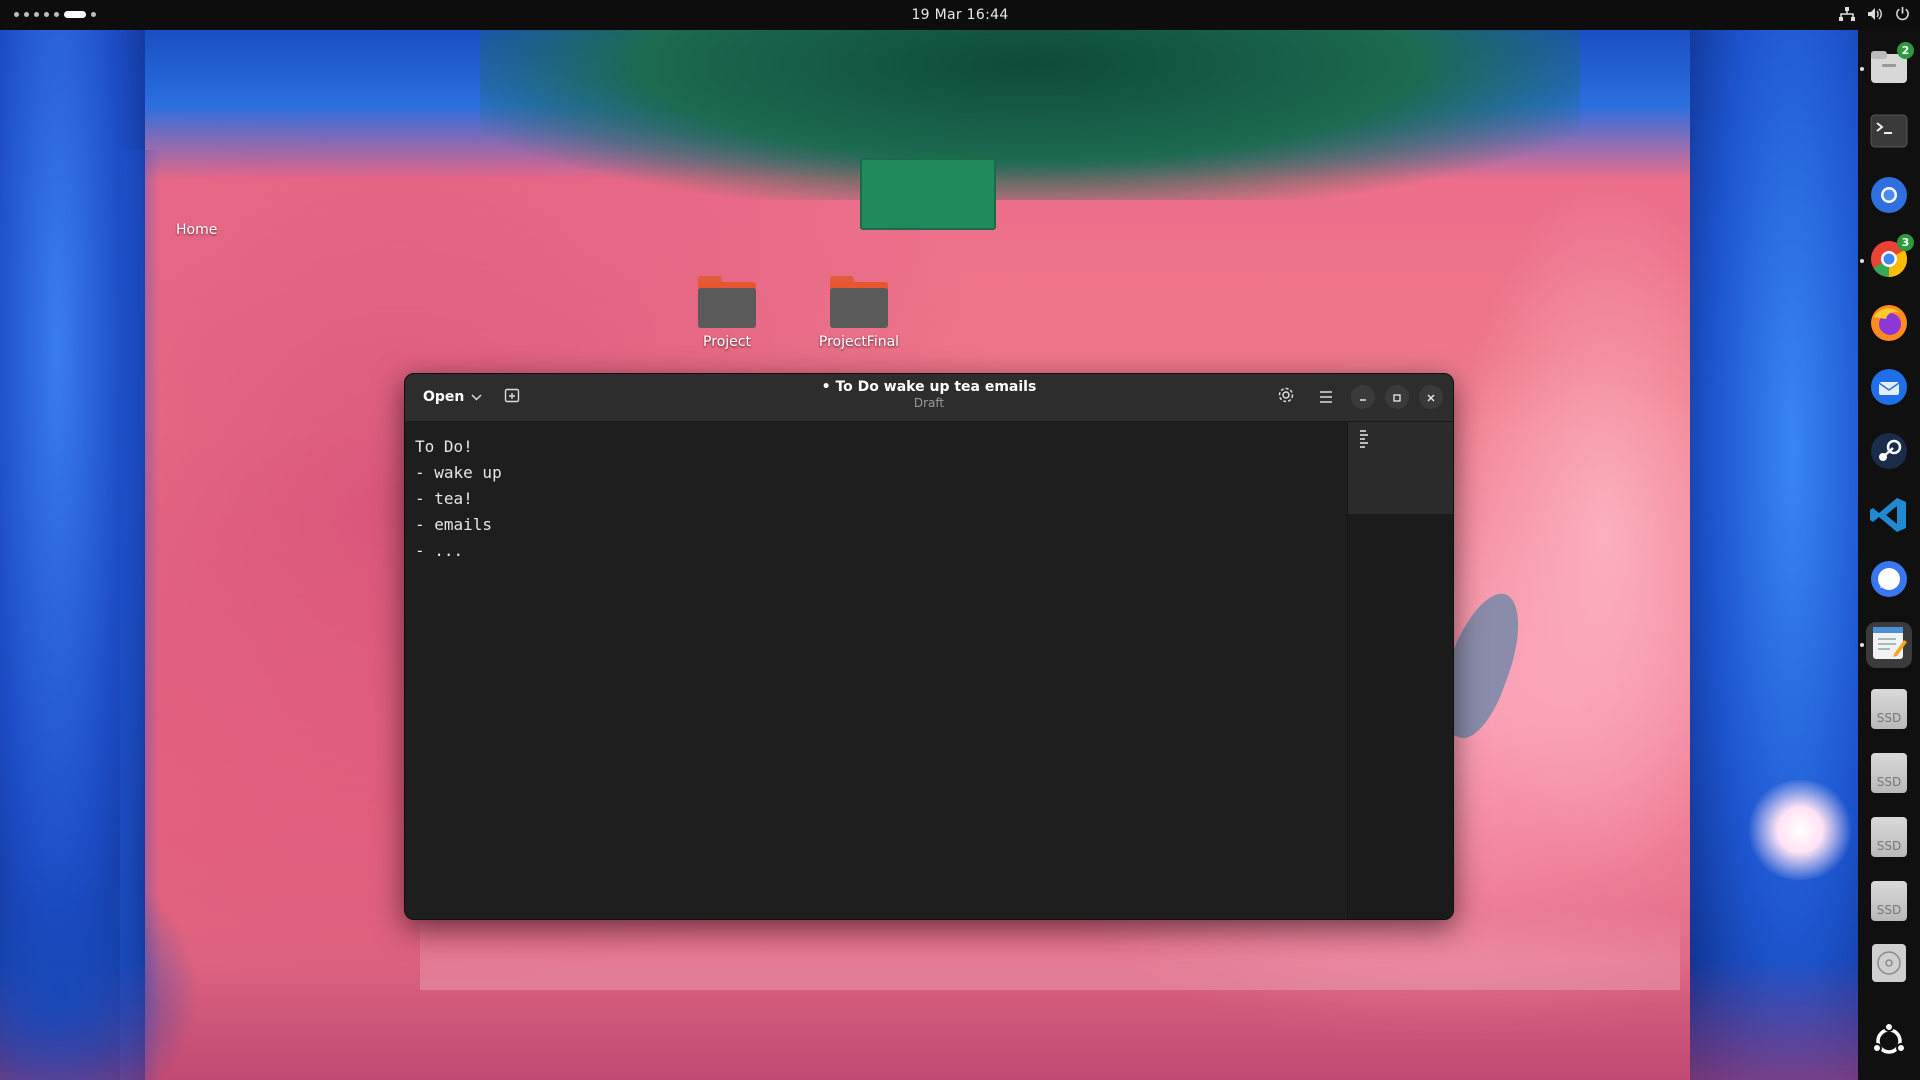 This screenshot has width=1920, height=1080. Describe the element at coordinates (1905, 50) in the screenshot. I see `files-badge: 2` at that location.